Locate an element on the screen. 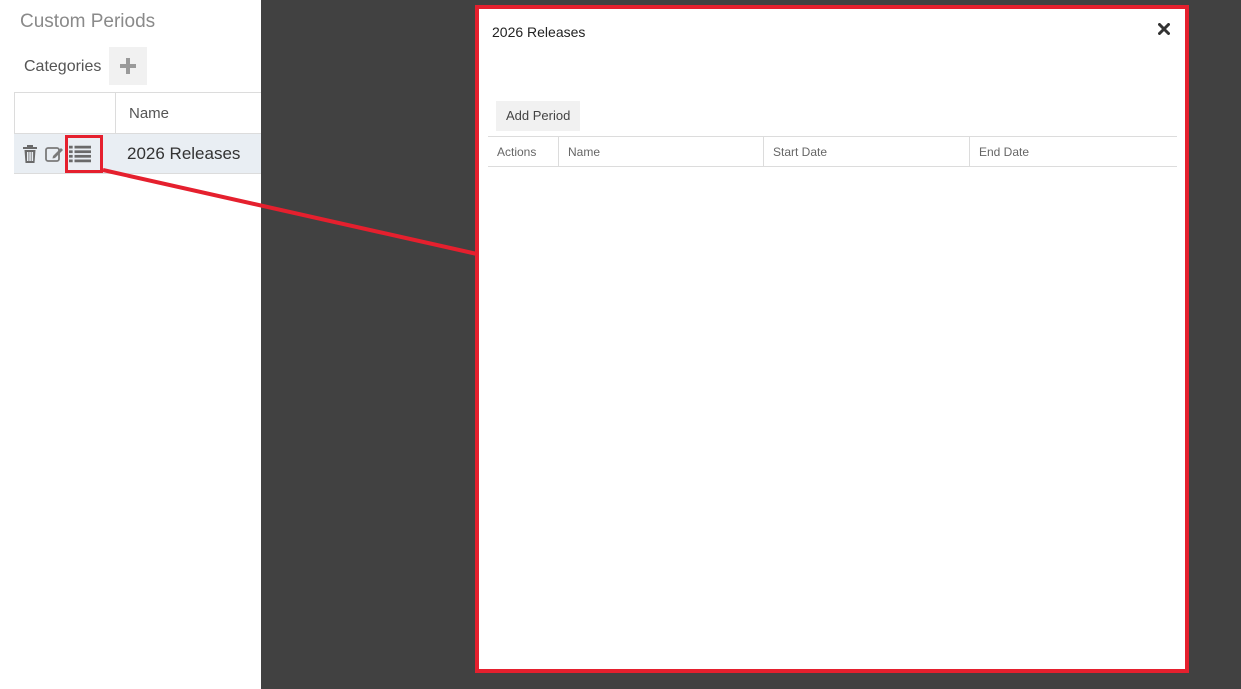  categories-table: Name 2026 Releases is located at coordinates (137, 133).